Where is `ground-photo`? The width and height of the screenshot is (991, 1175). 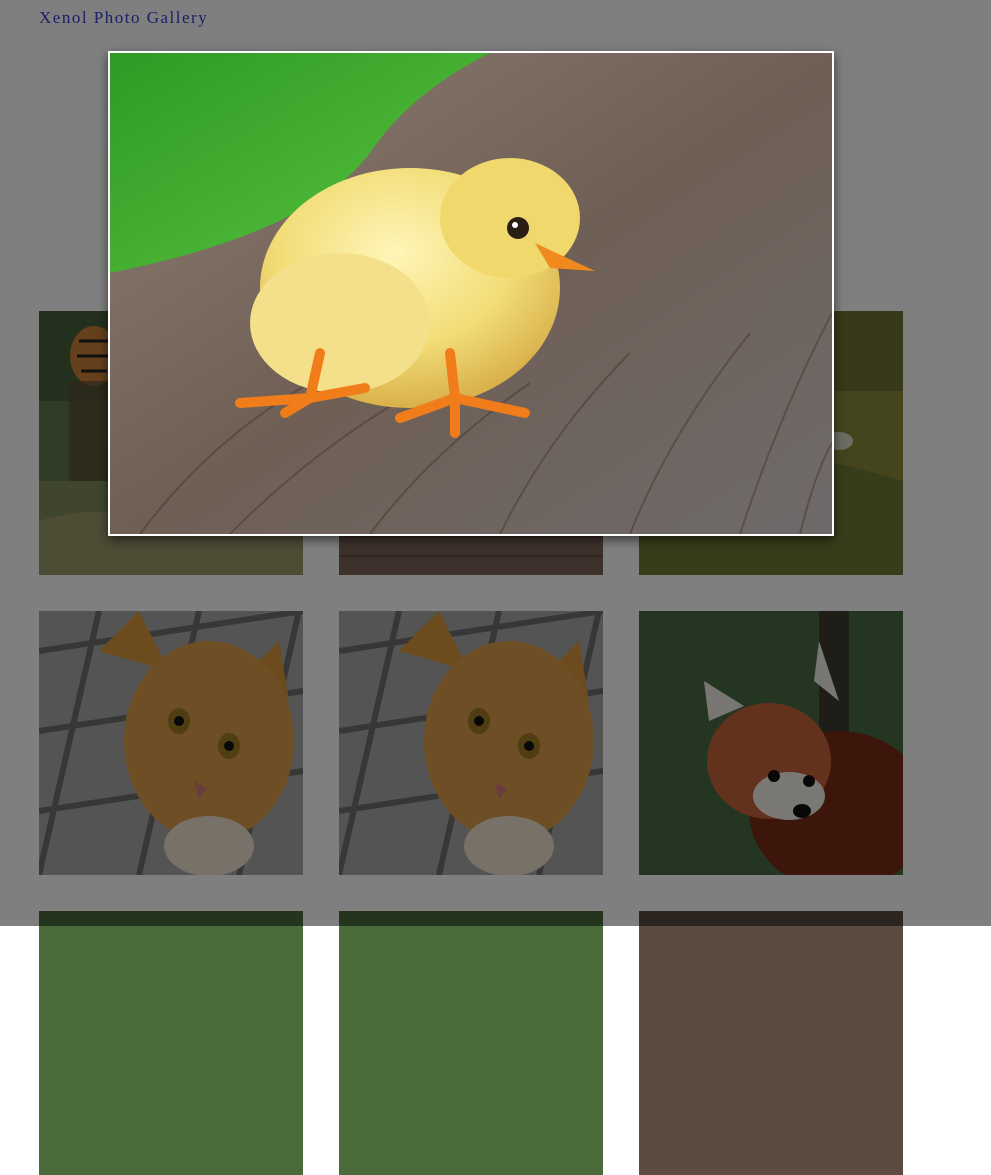 ground-photo is located at coordinates (771, 1043).